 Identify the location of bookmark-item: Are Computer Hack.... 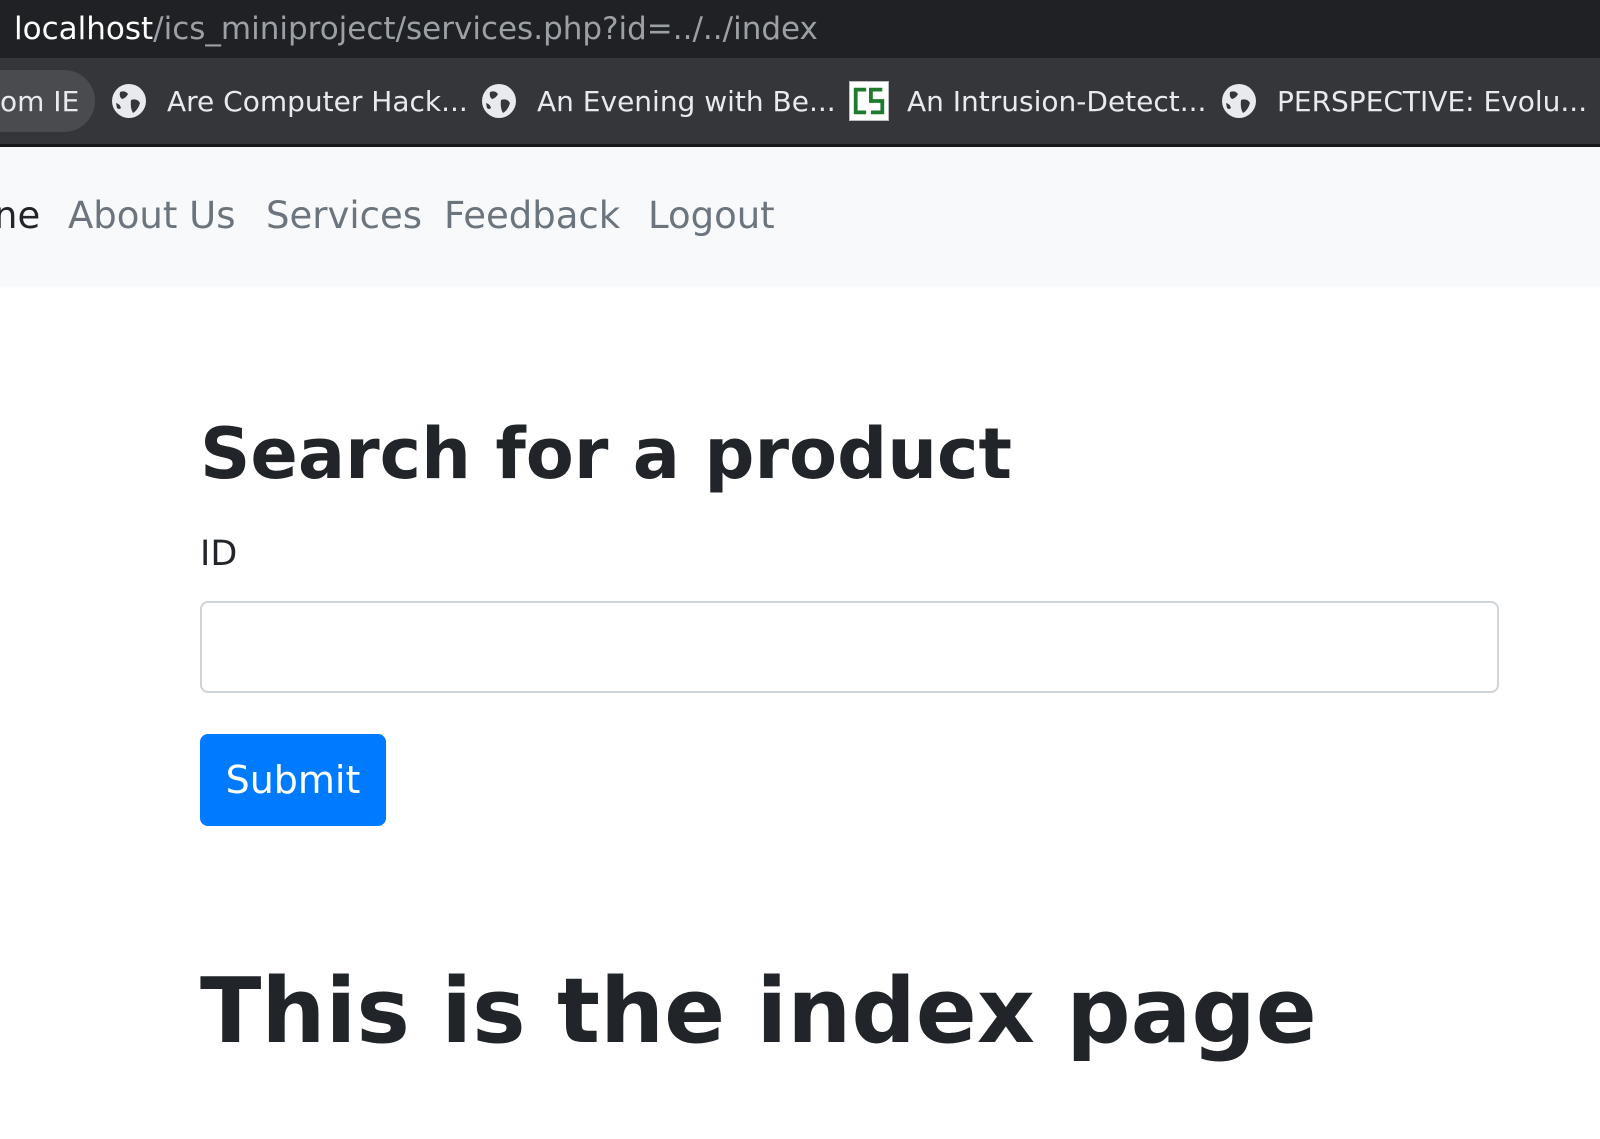
(289, 101).